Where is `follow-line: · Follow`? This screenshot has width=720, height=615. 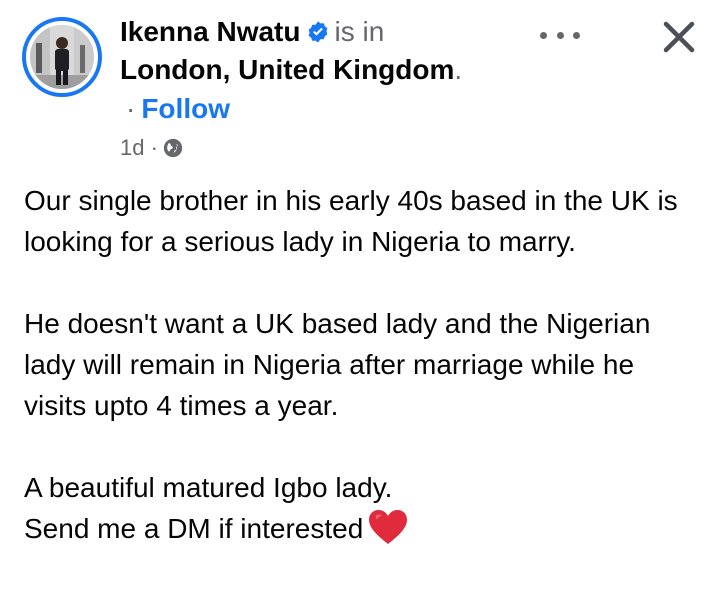 follow-line: · Follow is located at coordinates (320, 109).